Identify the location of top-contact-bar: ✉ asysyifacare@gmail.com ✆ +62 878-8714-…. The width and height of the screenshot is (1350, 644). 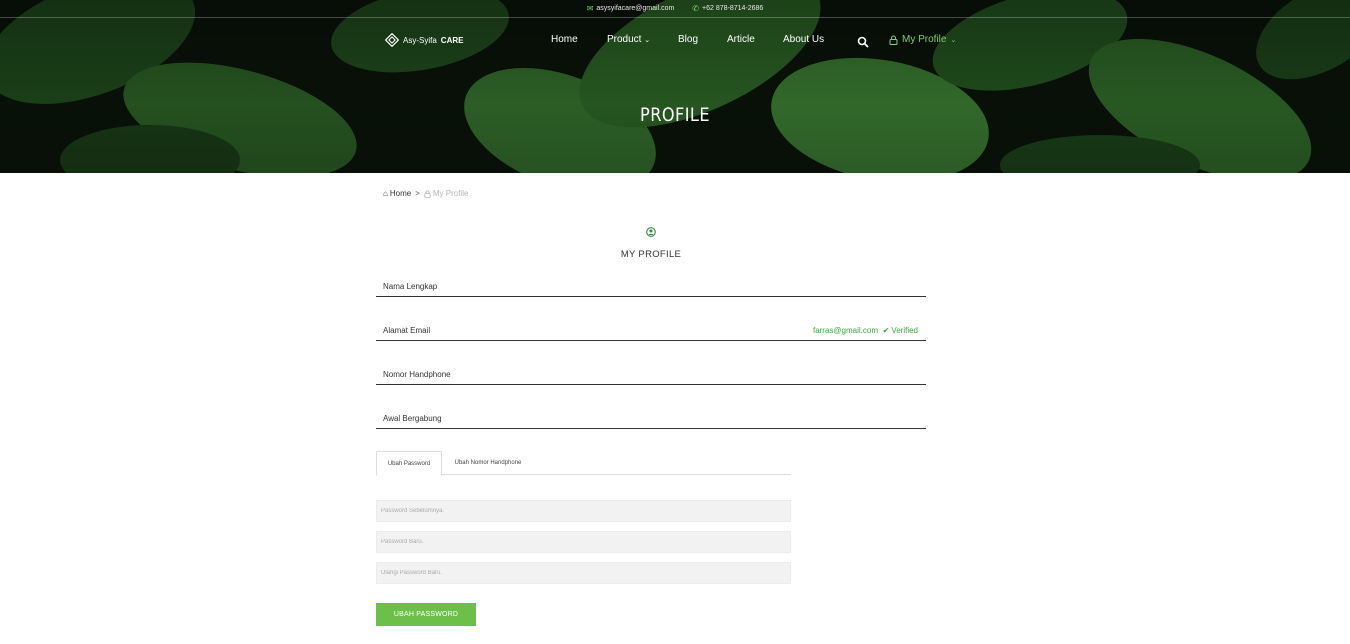
(675, 9).